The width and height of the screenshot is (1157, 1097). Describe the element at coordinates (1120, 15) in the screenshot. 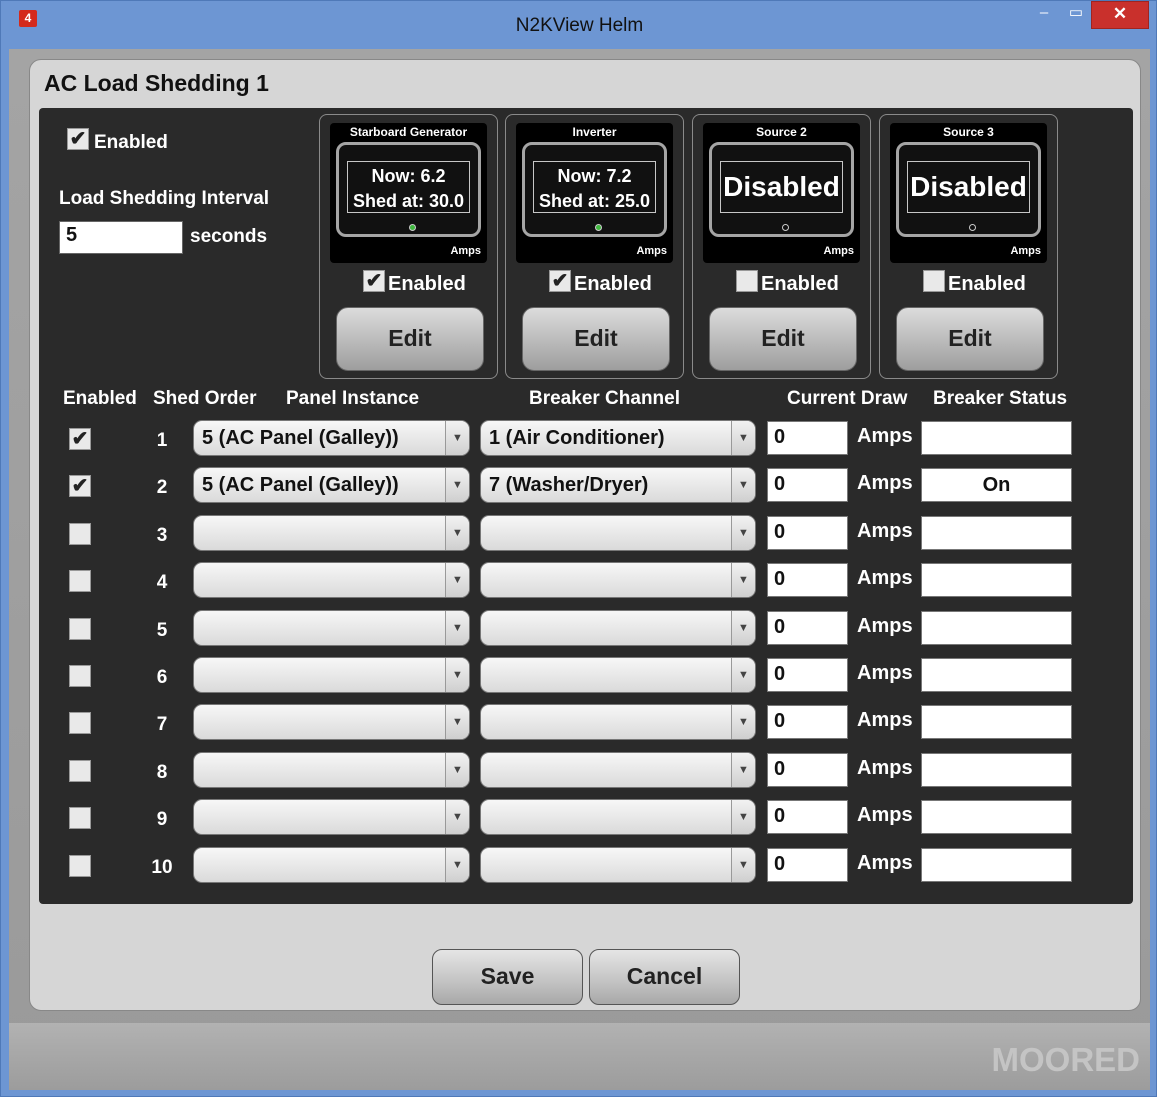

I see `close-button: ✕` at that location.